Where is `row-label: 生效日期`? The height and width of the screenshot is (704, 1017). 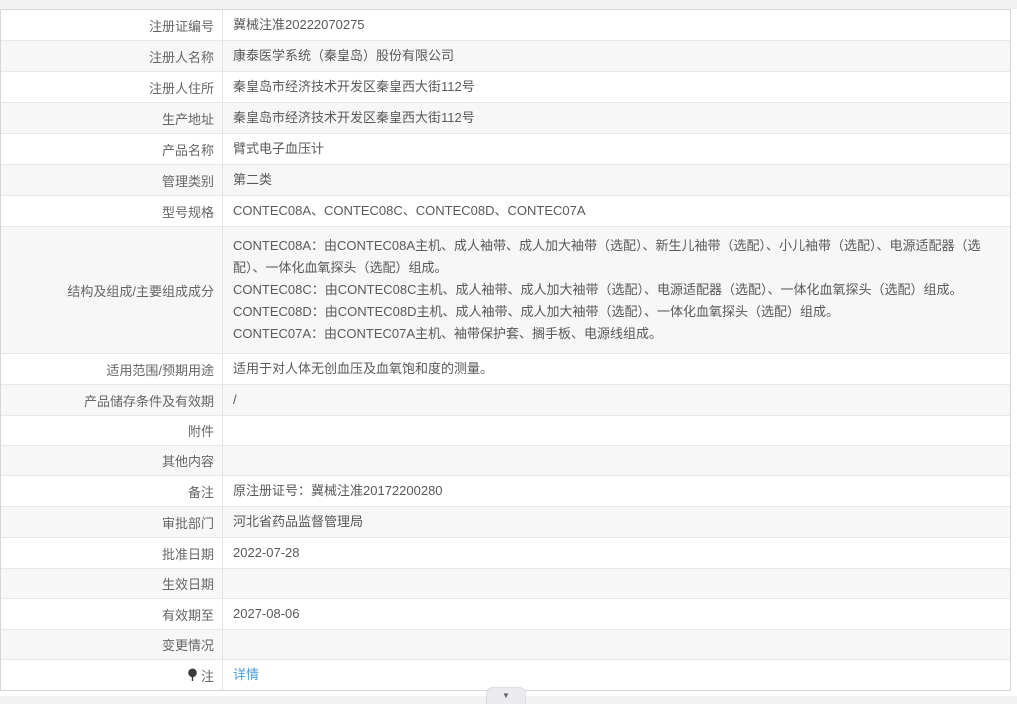 row-label: 生效日期 is located at coordinates (112, 583).